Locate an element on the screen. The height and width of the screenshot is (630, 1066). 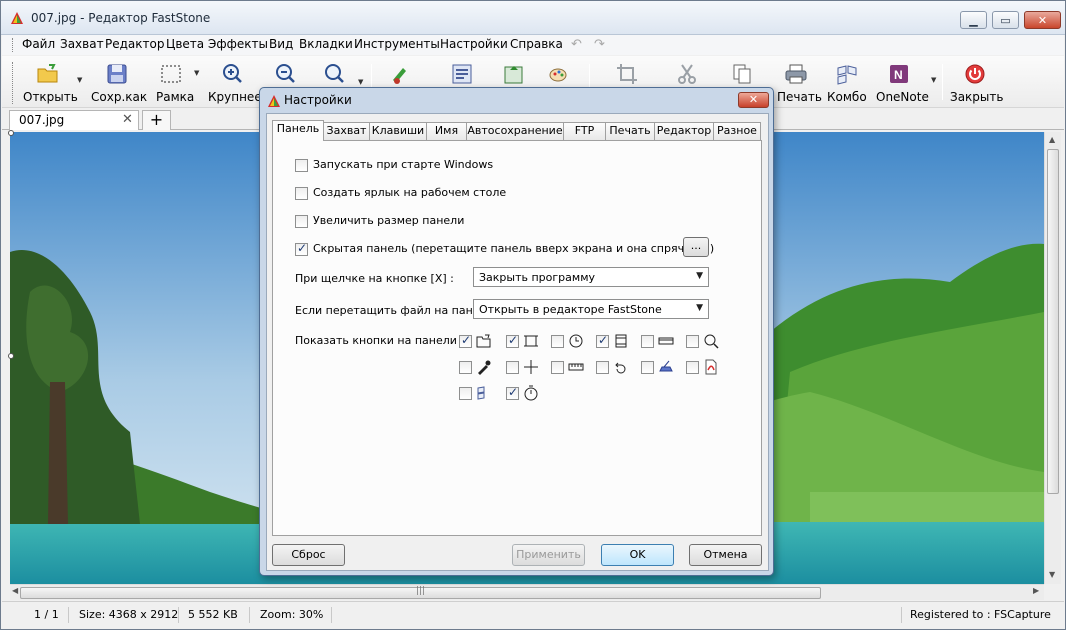
title-bar: 007.jpg - Редактор FastStone ▁ ▭ ✕ is located at coordinates (533, 18).